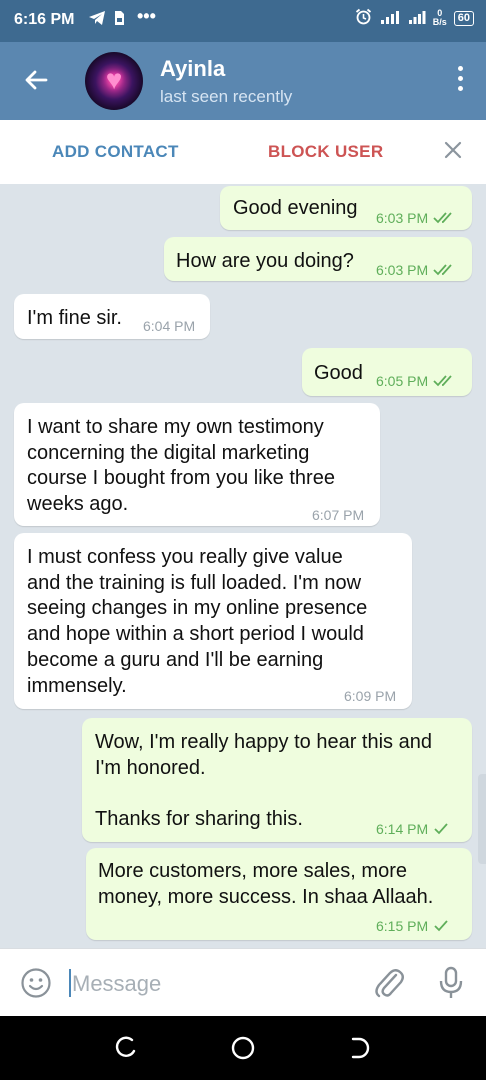 This screenshot has width=486, height=1080. I want to click on signal-icon-sim2, so click(417, 18).